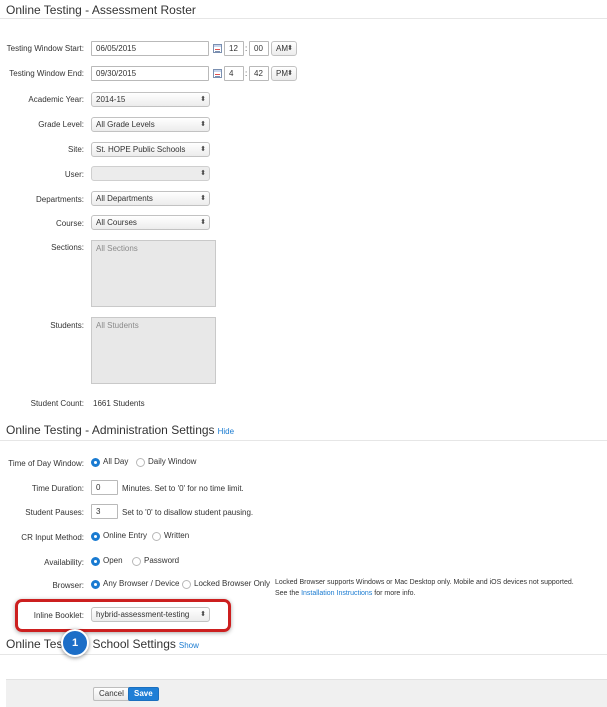 Image resolution: width=607 pixels, height=707 pixels. I want to click on availability-label: Availability:, so click(64, 562).